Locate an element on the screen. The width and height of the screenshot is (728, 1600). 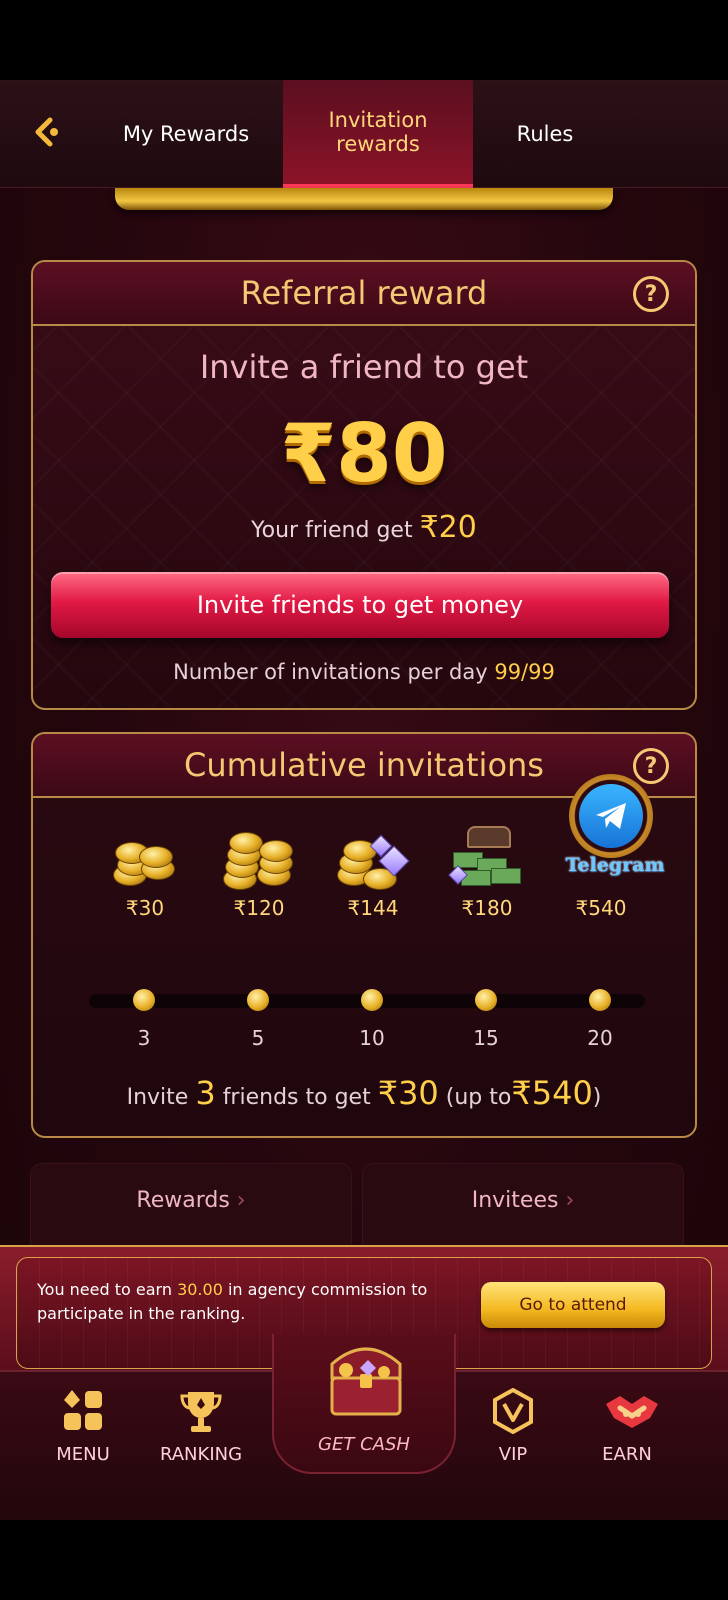
top-nav: My Rewards Invitation rewards Rules is located at coordinates (364, 134).